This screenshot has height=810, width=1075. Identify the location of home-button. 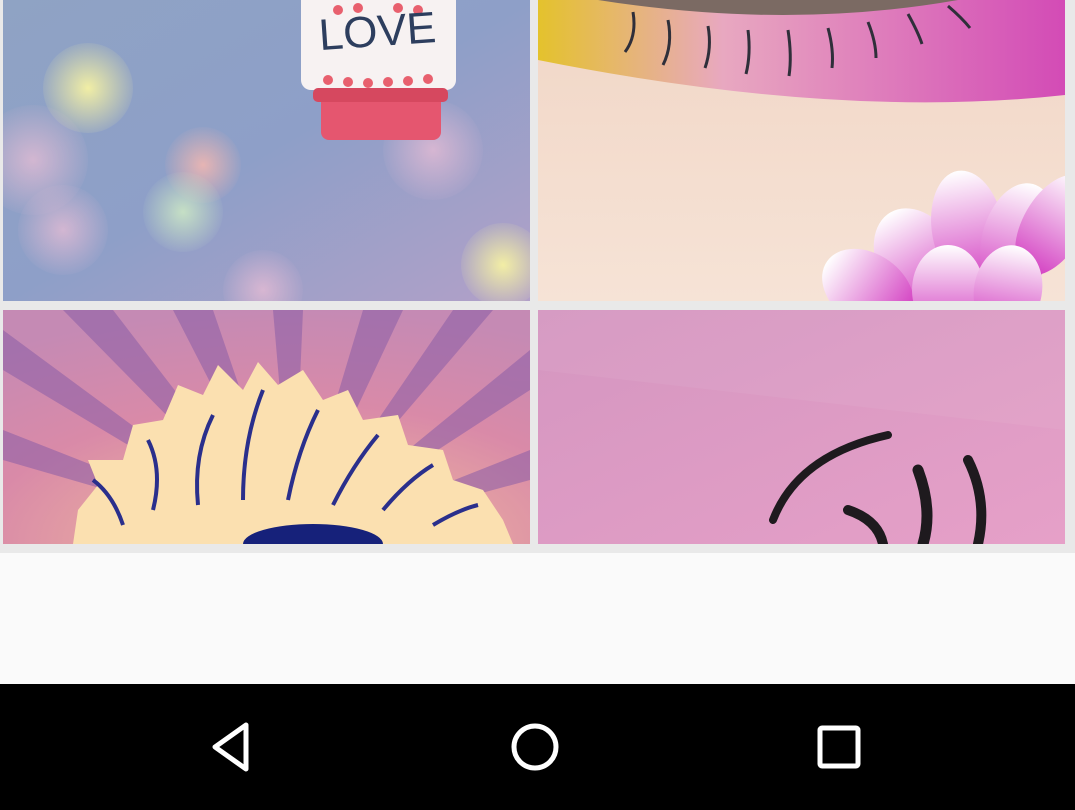
(535, 747).